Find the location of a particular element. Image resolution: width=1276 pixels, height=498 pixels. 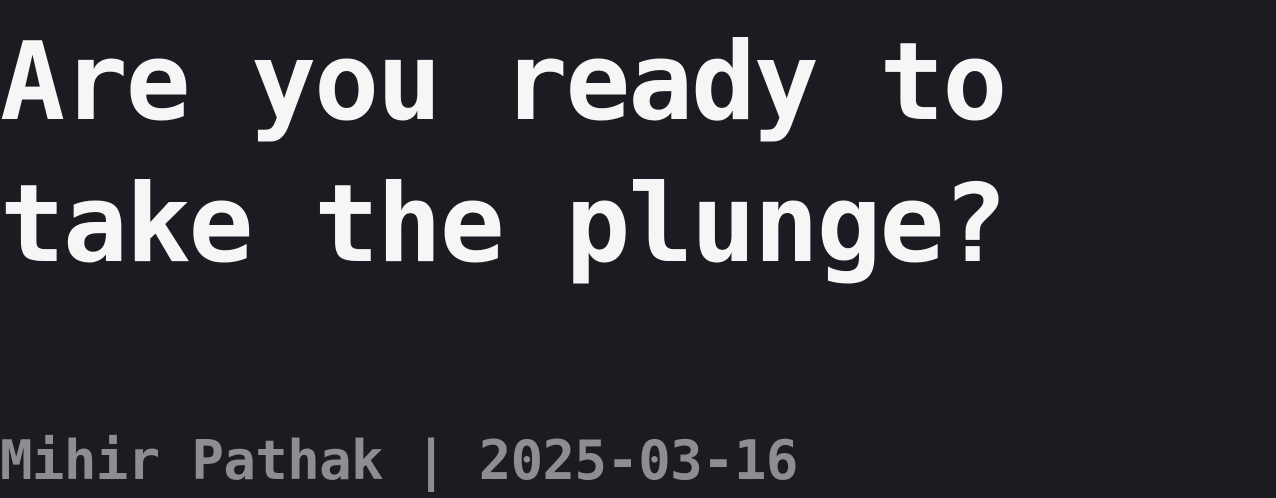

post-date: 2025-03-16 is located at coordinates (638, 460).